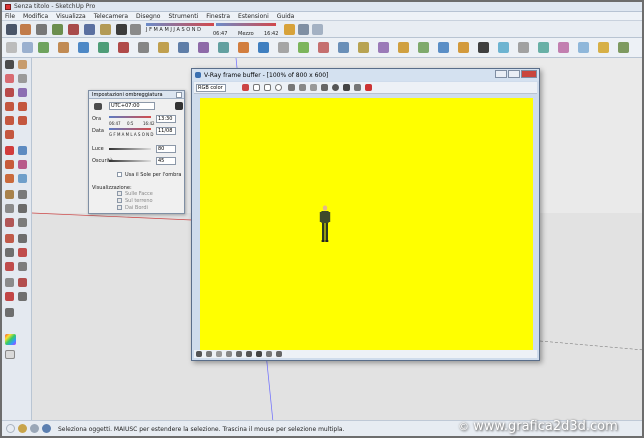  What do you see at coordinates (303, 29) in the screenshot?
I see `section-icon` at bounding box center [303, 29].